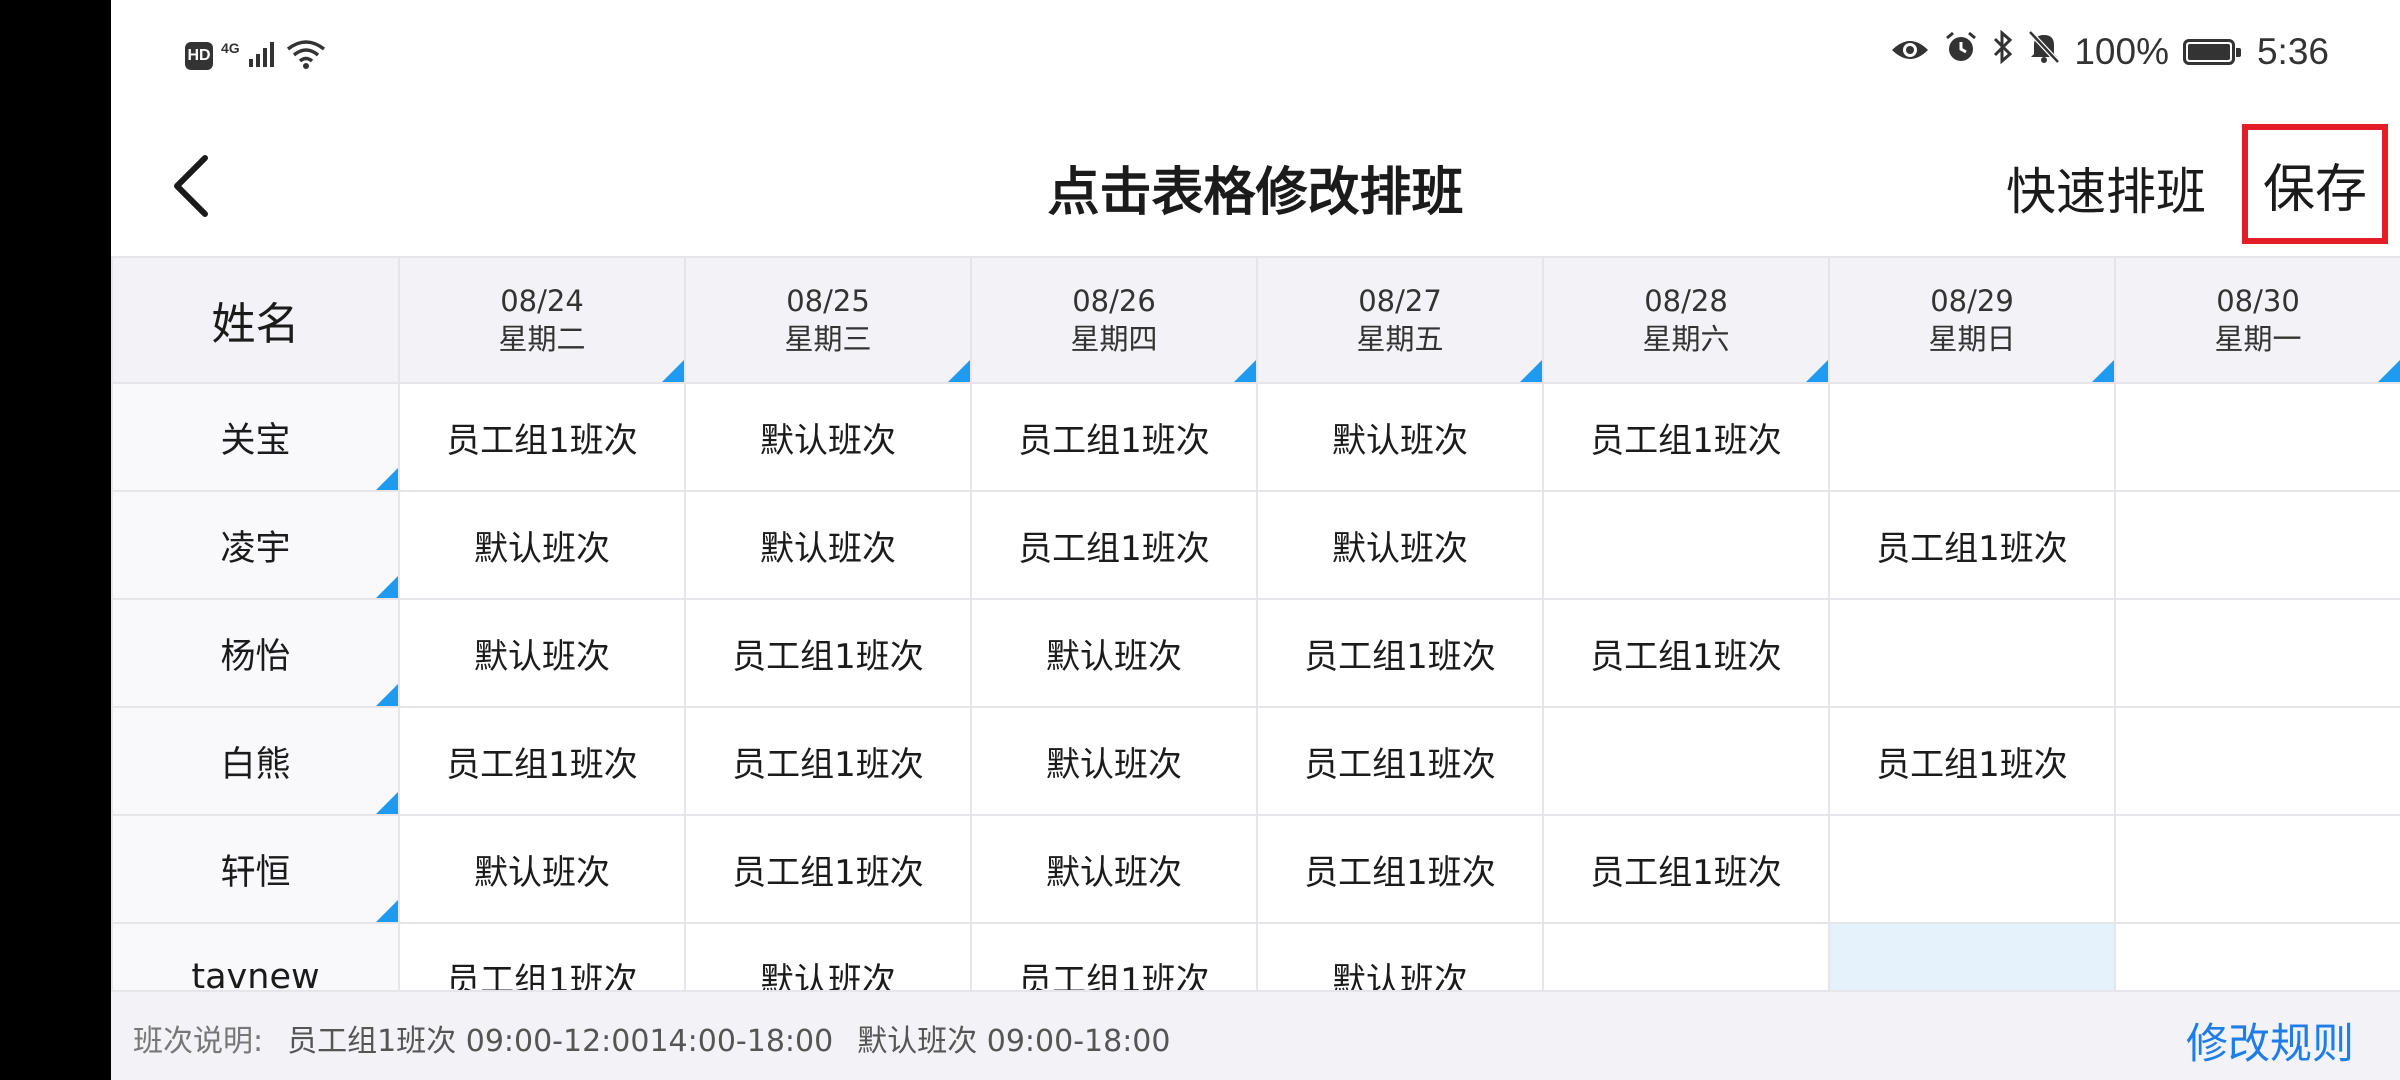 The height and width of the screenshot is (1080, 2400). I want to click on hd-icon: HD, so click(199, 56).